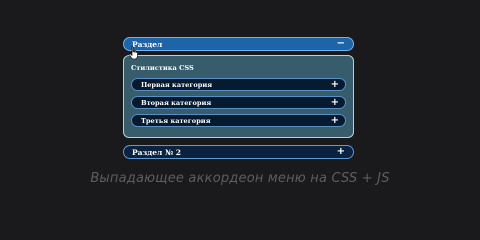 This screenshot has height=240, width=480. I want to click on minus-icon: −, so click(341, 44).